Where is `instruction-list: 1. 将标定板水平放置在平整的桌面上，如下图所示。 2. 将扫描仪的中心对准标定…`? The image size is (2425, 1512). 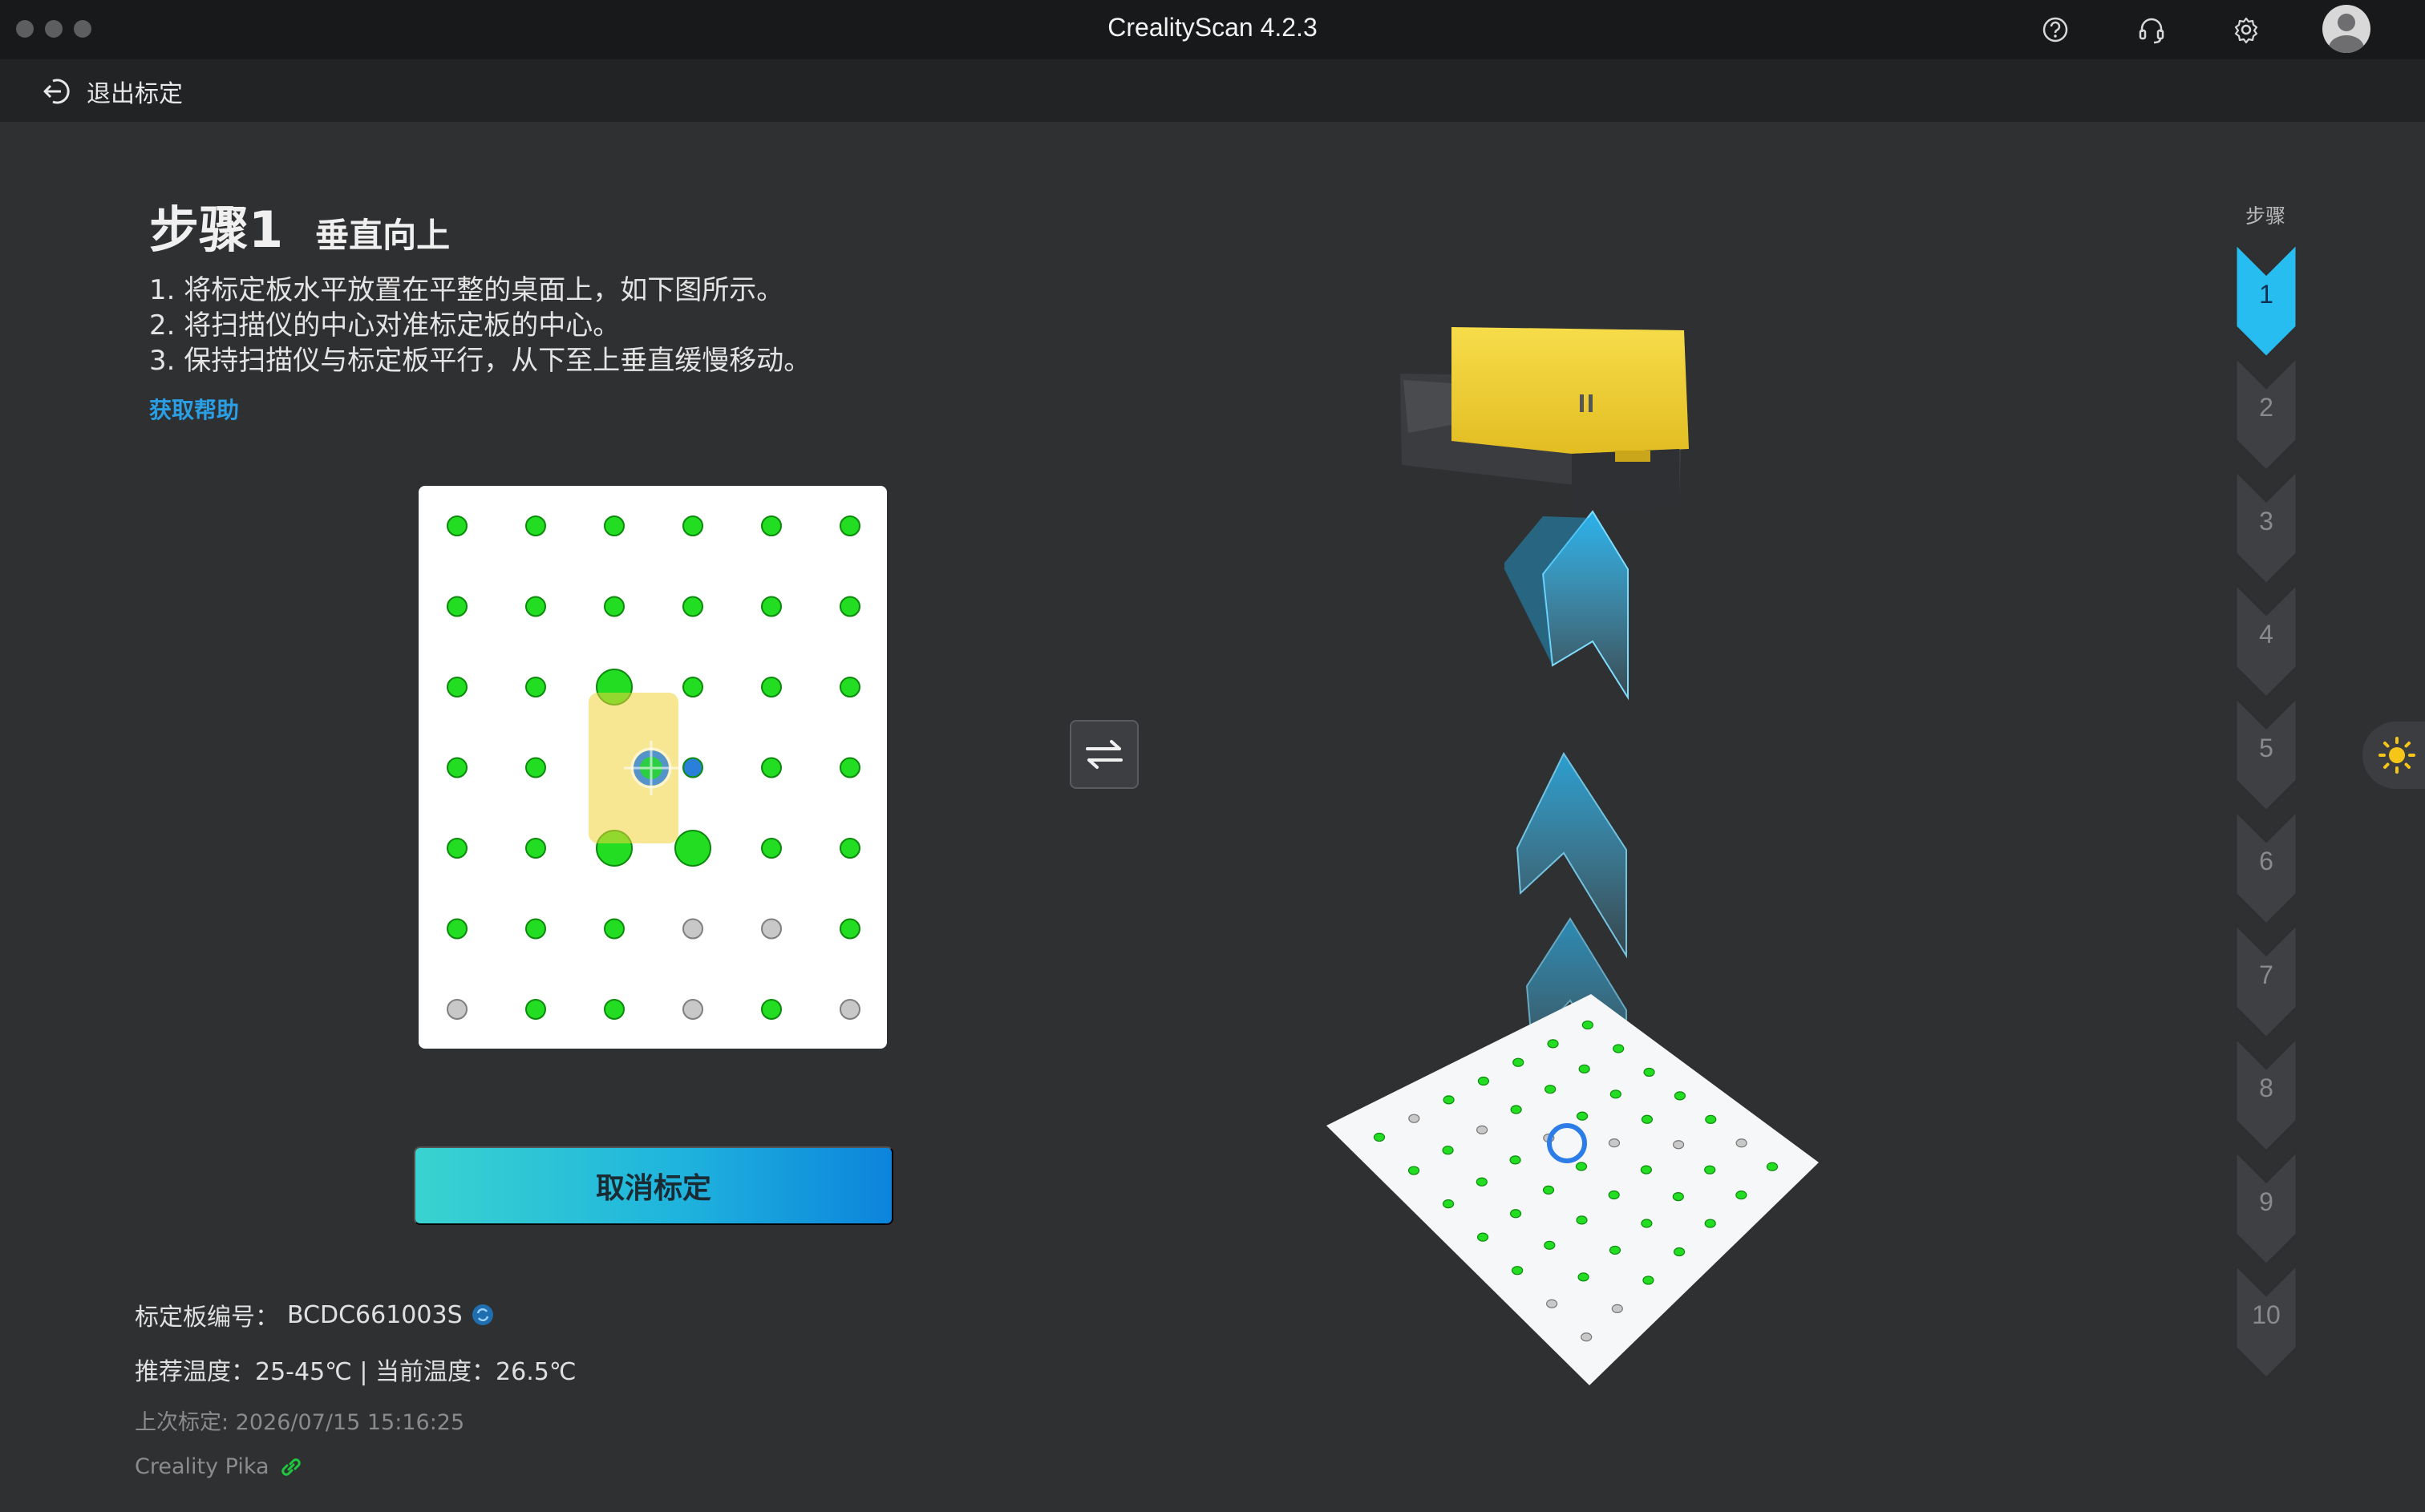 instruction-list: 1. 将标定板水平放置在平整的桌面上，如下图所示。 2. 将扫描仪的中心对准标定… is located at coordinates (534, 325).